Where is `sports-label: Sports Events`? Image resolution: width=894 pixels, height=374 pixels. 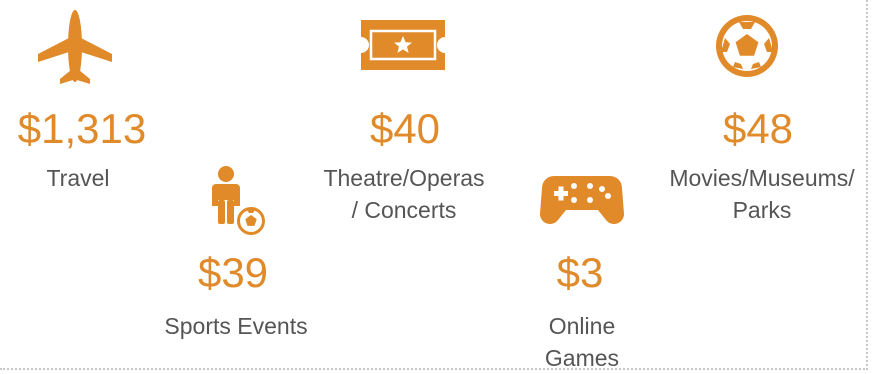
sports-label: Sports Events is located at coordinates (236, 326).